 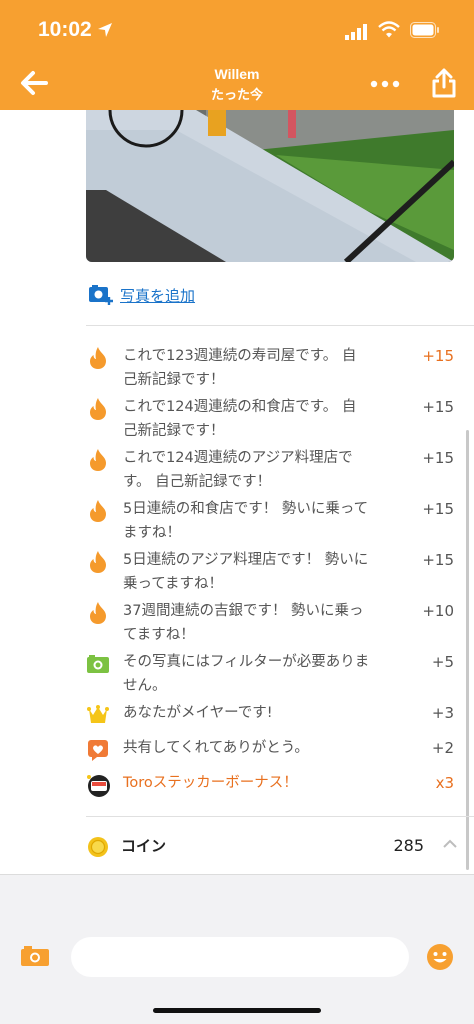 I want to click on heart-icon, so click(x=98, y=750).